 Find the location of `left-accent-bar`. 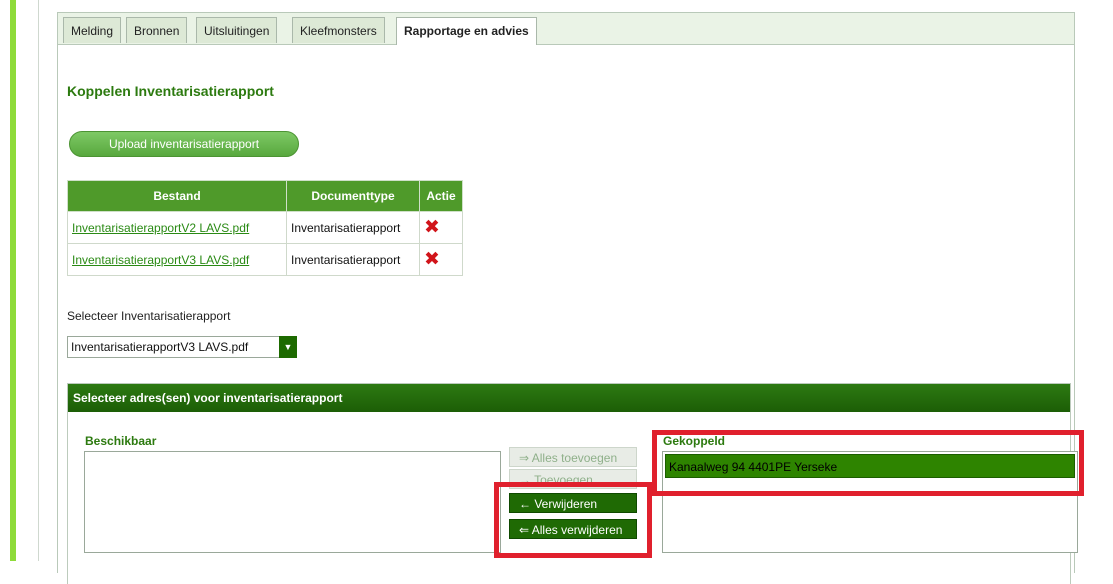

left-accent-bar is located at coordinates (13, 280).